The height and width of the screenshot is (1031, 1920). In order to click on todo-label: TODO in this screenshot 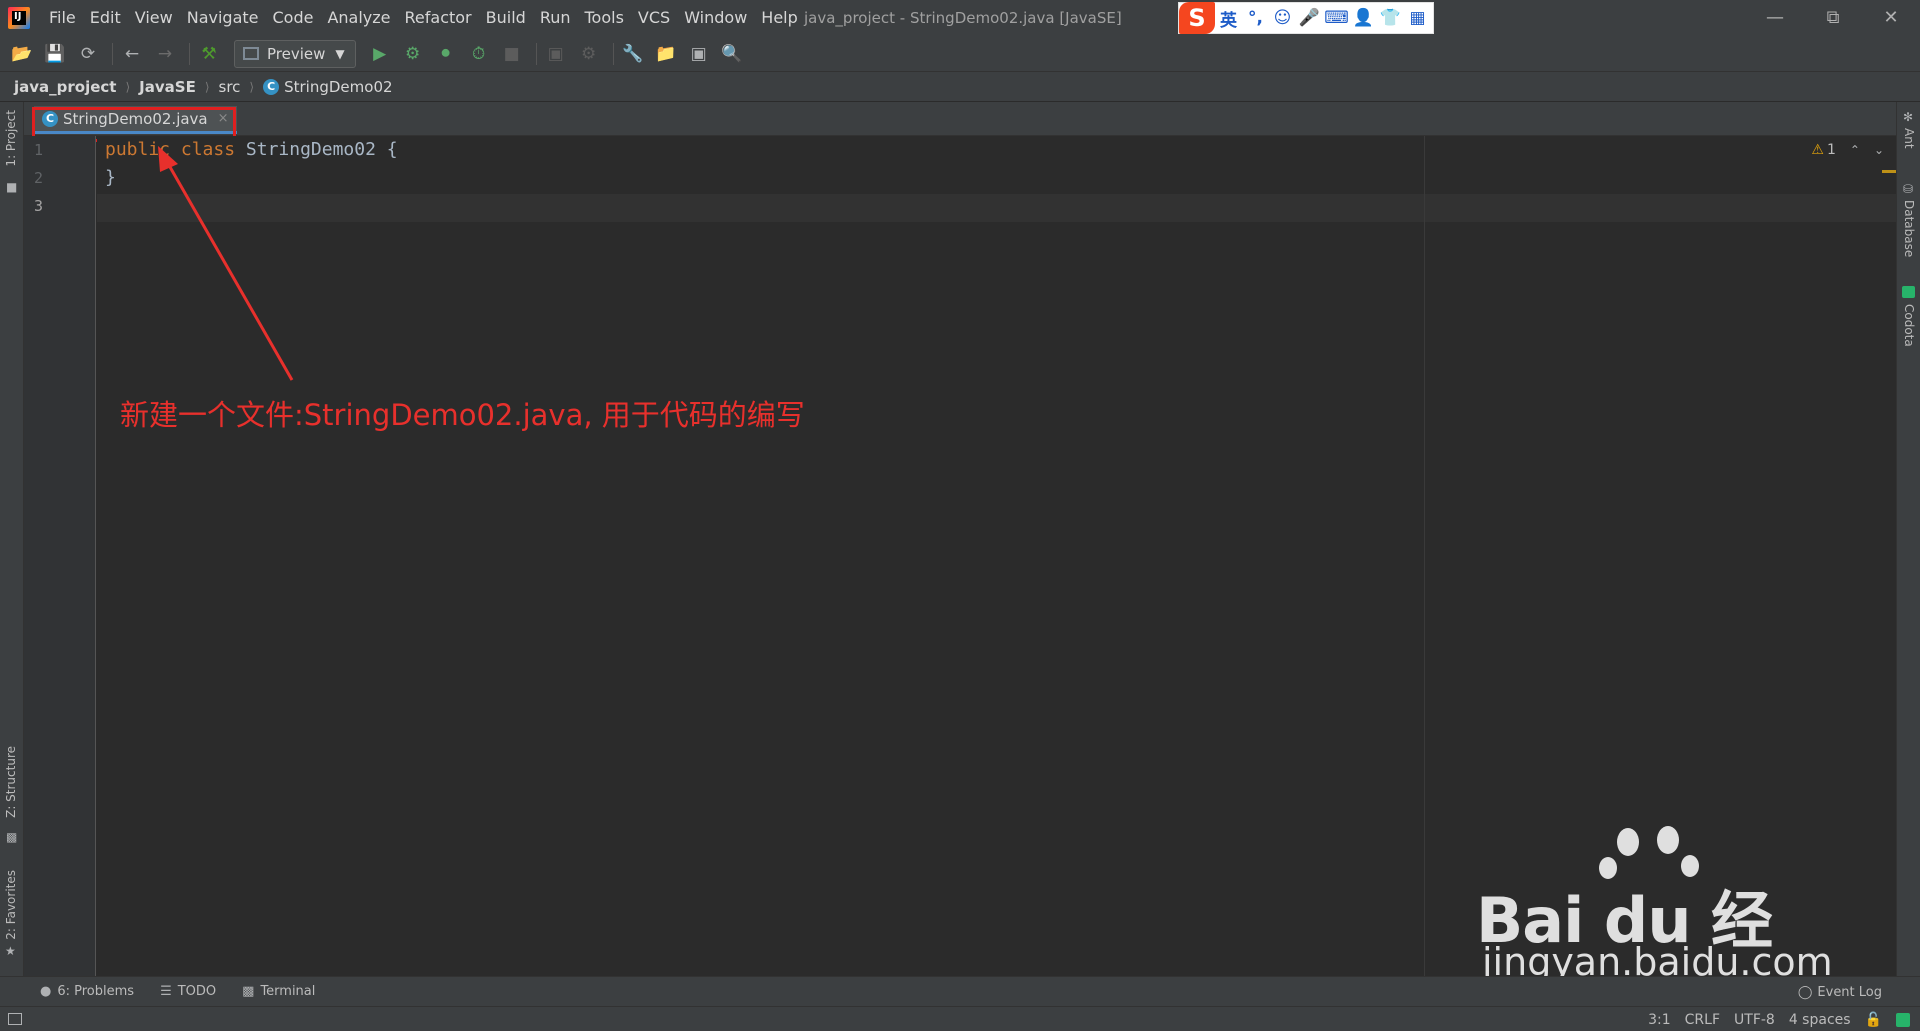, I will do `click(197, 991)`.